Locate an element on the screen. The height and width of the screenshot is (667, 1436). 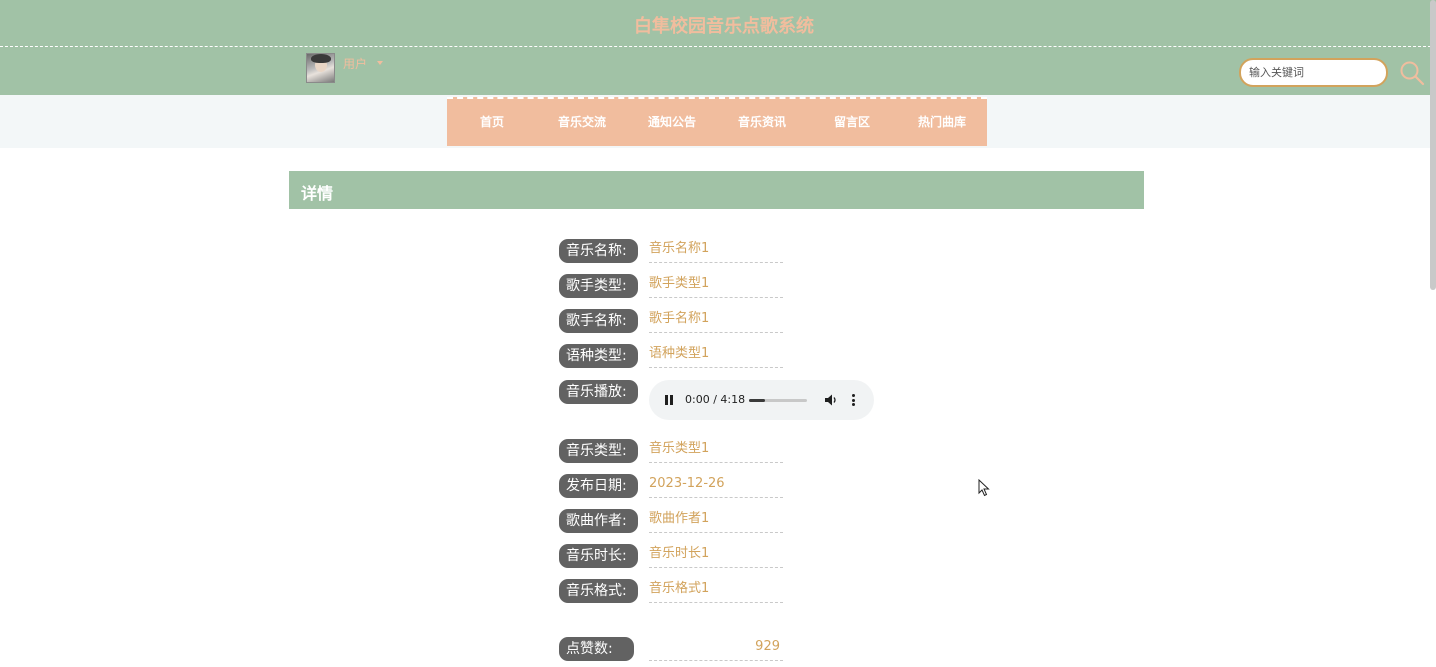
search-input is located at coordinates (1313, 72).